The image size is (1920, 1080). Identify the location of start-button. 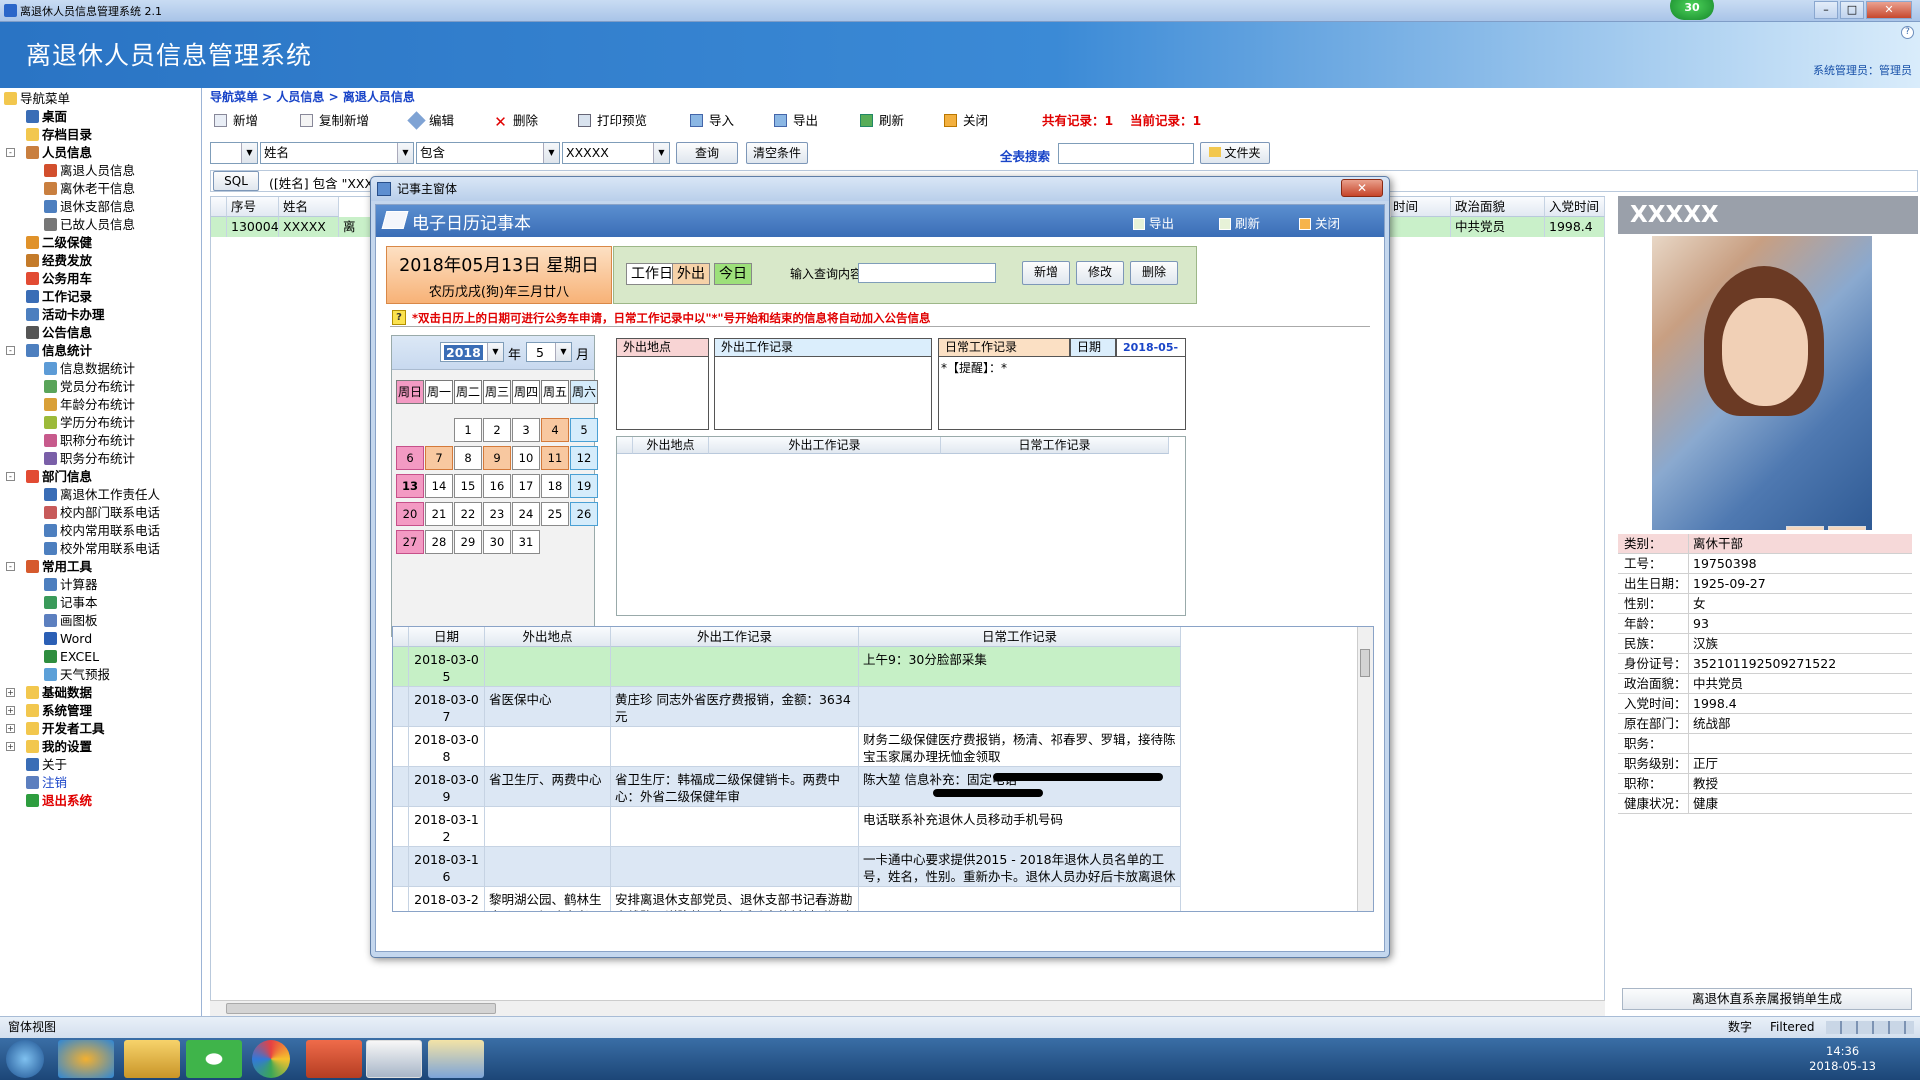
(25, 1059).